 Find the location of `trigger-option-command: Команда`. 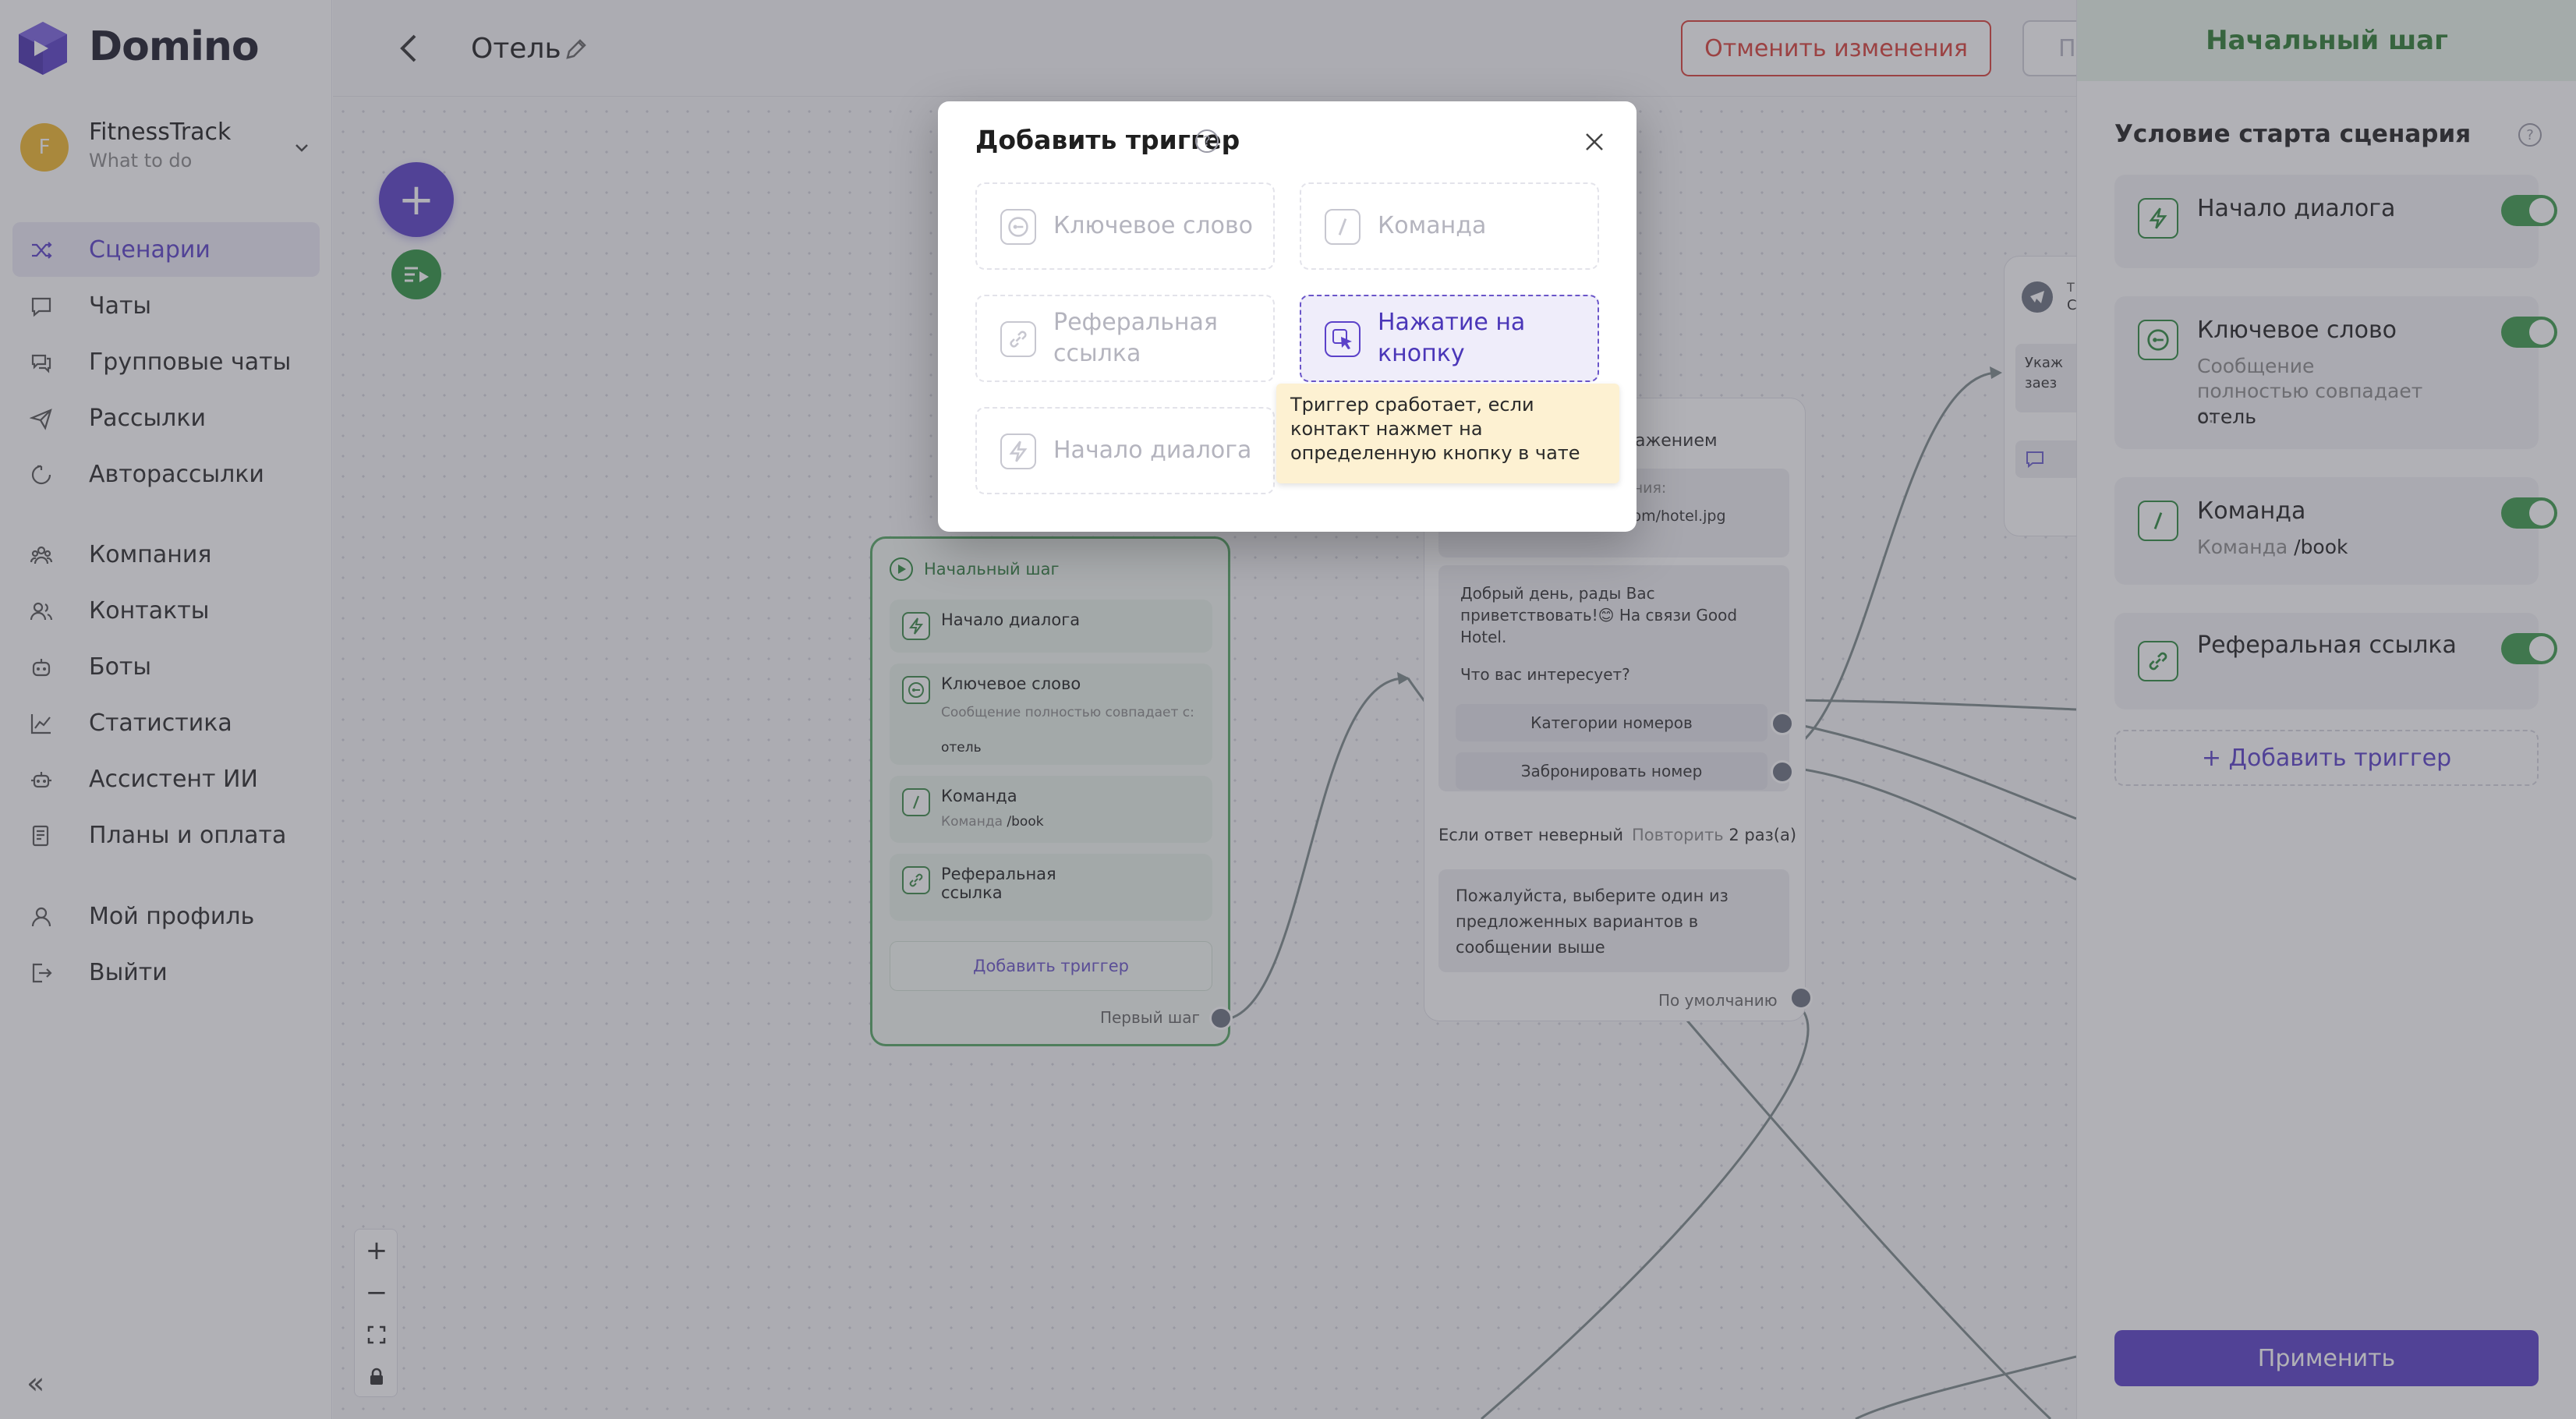

trigger-option-command: Команда is located at coordinates (1449, 226).